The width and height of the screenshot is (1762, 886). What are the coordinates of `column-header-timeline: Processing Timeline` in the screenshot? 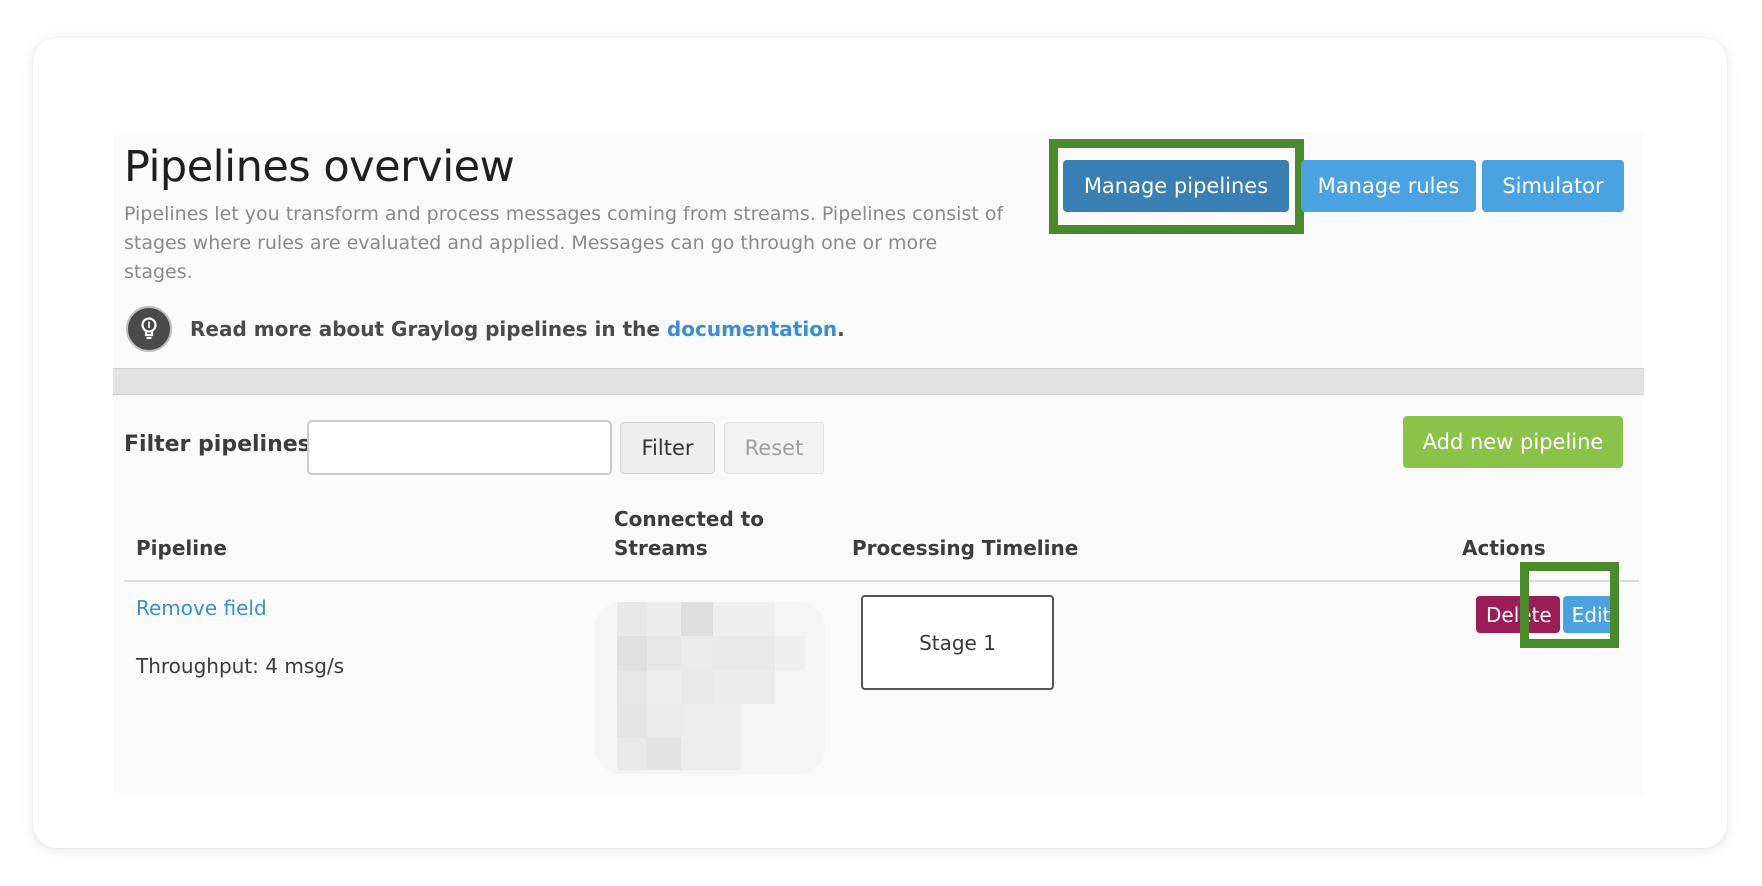 It's located at (965, 548).